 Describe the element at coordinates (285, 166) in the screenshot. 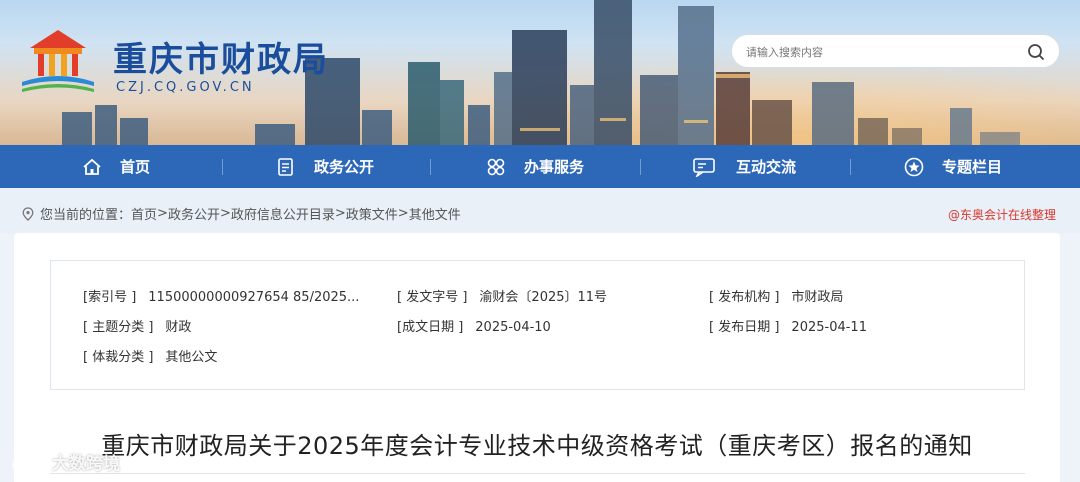

I see `document-icon` at that location.